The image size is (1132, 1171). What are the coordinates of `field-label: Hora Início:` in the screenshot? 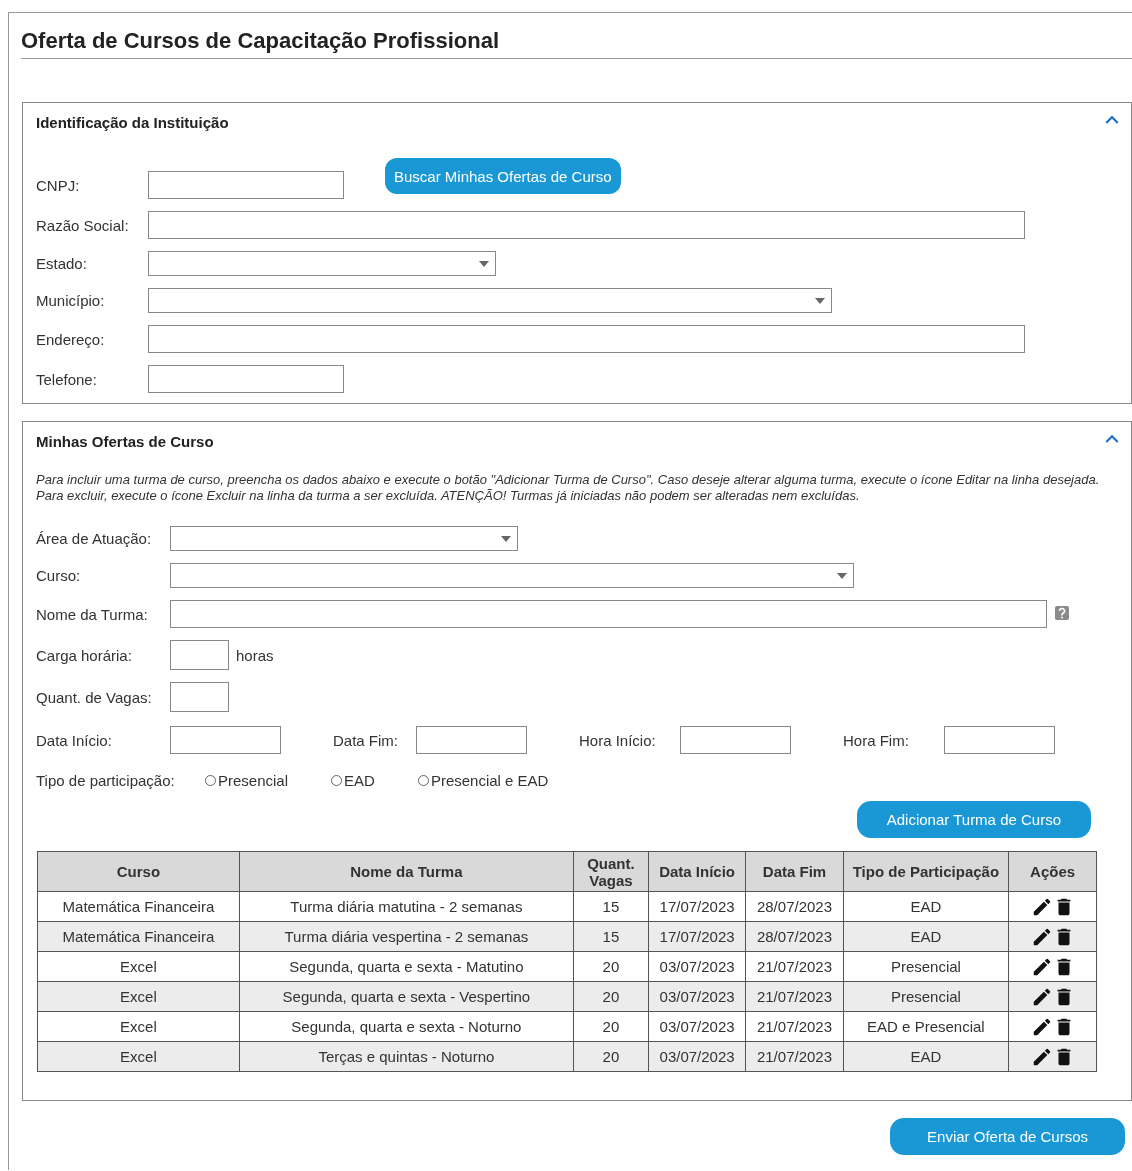 It's located at (618, 740).